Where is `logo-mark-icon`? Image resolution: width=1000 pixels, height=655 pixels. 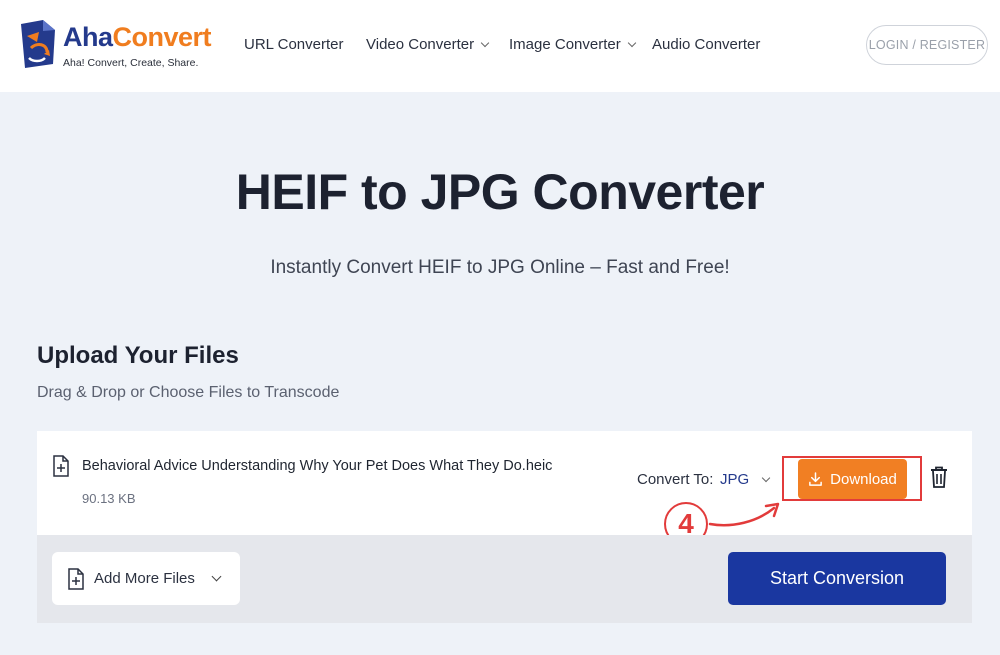 logo-mark-icon is located at coordinates (38, 44).